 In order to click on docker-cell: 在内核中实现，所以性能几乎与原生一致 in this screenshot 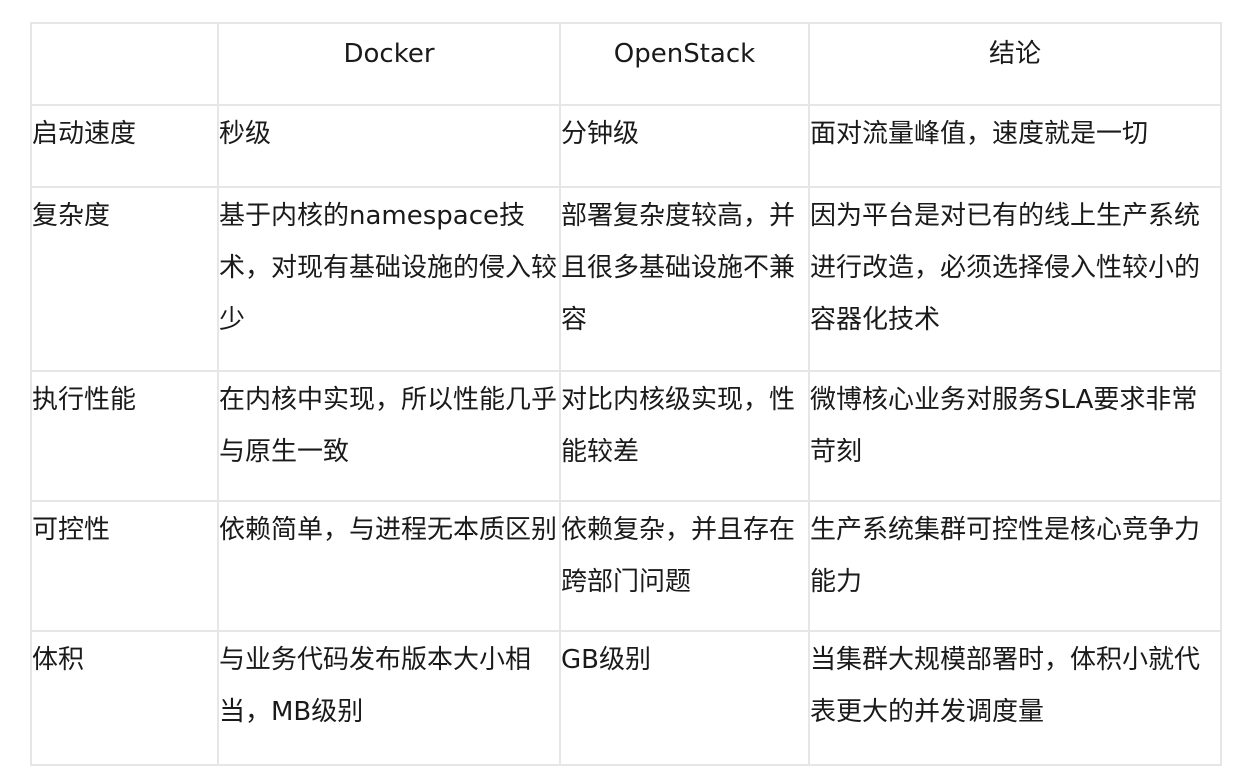, I will do `click(389, 436)`.